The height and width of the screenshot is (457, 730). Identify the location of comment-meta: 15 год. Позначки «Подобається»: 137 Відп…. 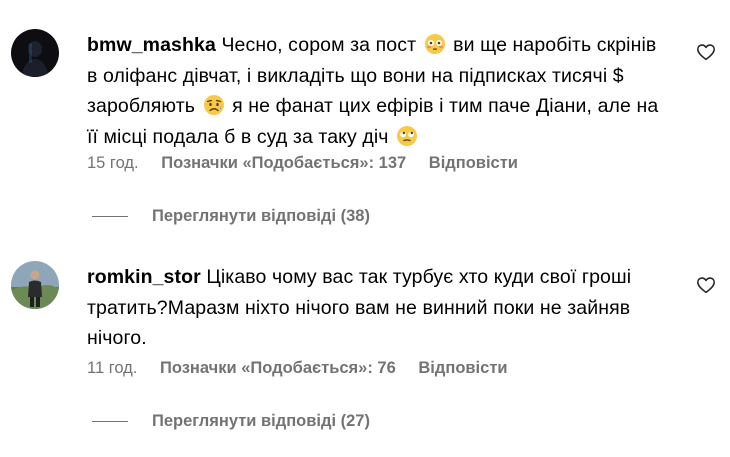
(311, 163).